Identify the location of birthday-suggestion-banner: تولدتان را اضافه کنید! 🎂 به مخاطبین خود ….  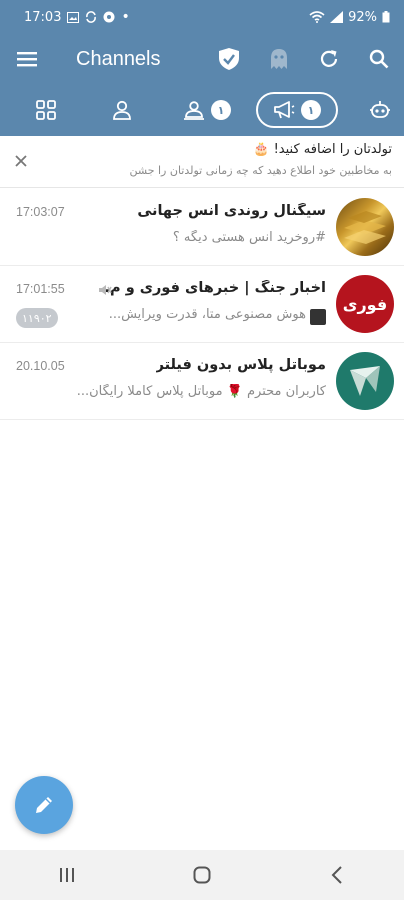
(202, 162).